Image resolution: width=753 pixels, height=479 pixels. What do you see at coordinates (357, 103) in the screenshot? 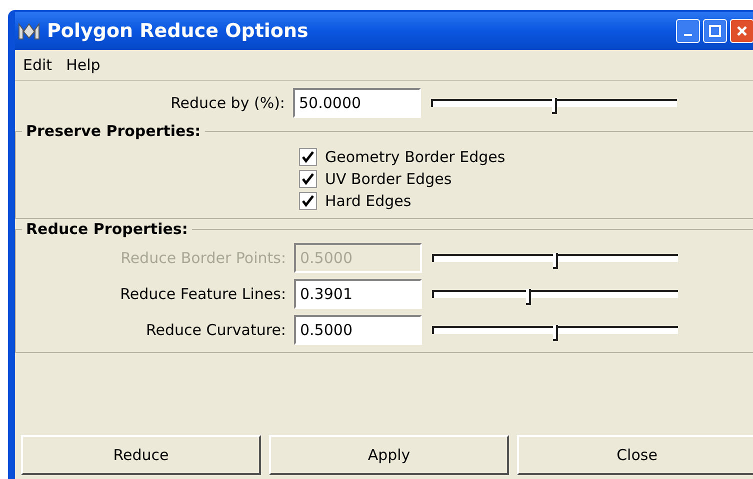
I see `input-field: 50.0000` at bounding box center [357, 103].